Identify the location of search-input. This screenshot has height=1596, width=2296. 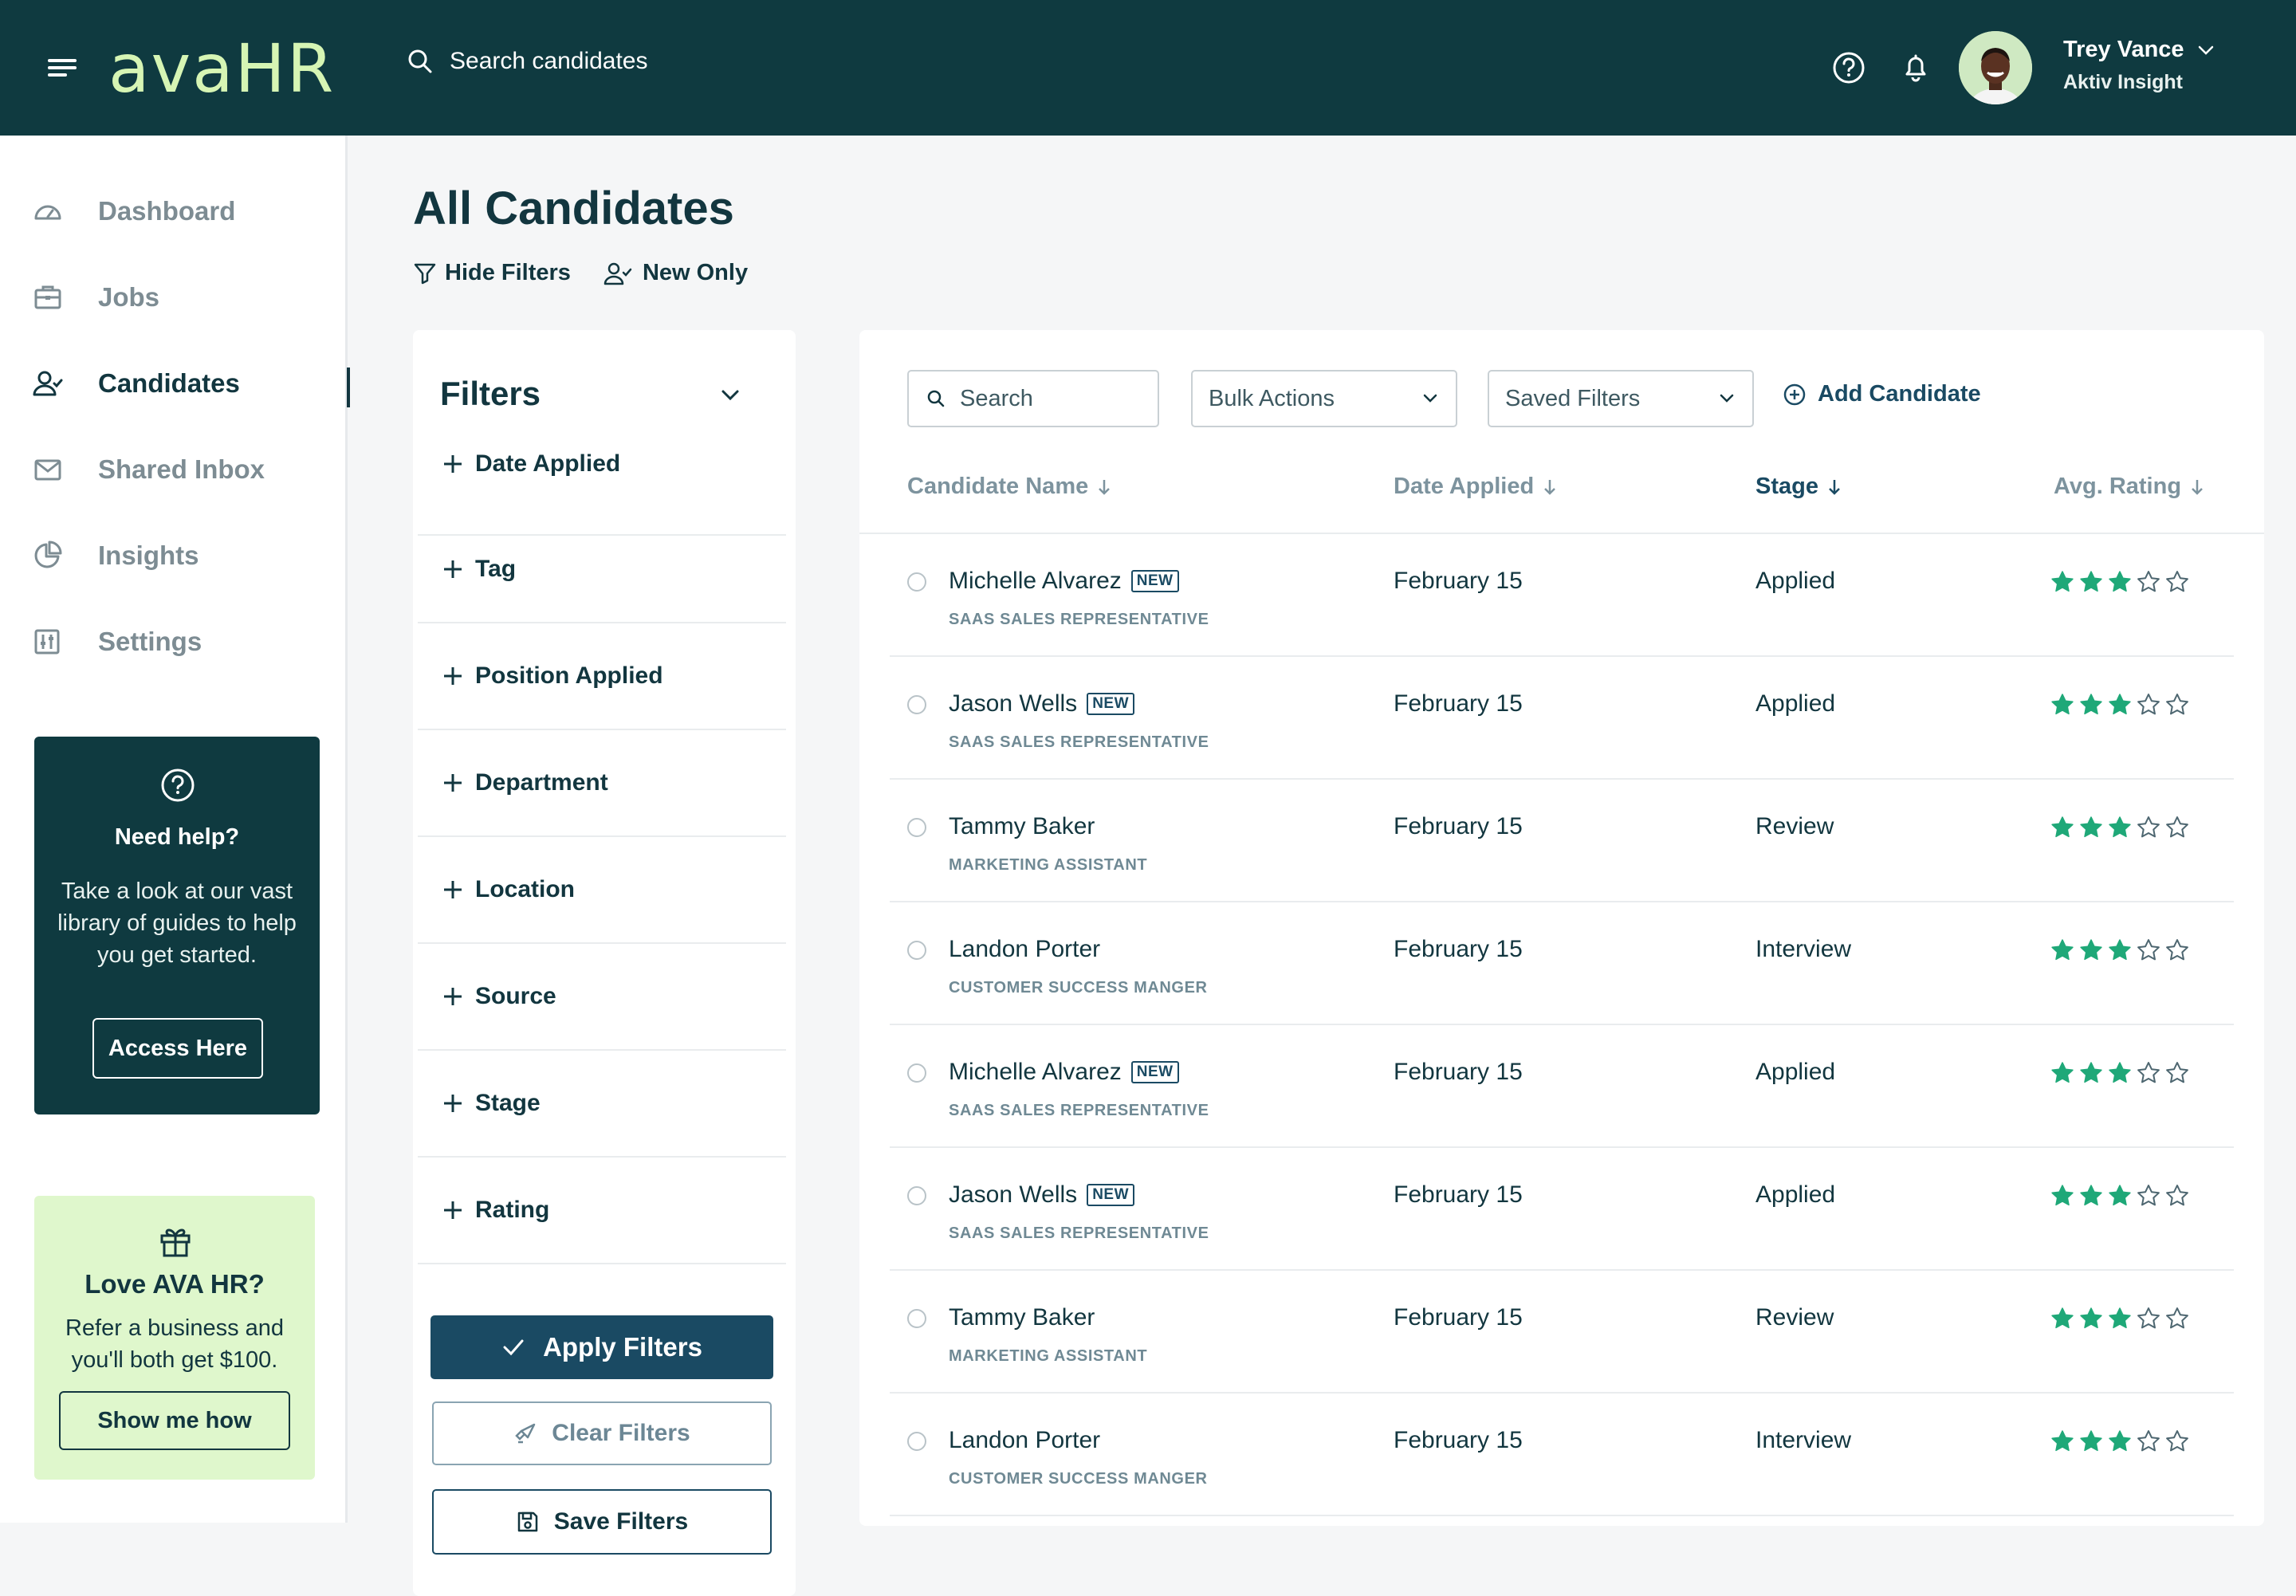
(1047, 398).